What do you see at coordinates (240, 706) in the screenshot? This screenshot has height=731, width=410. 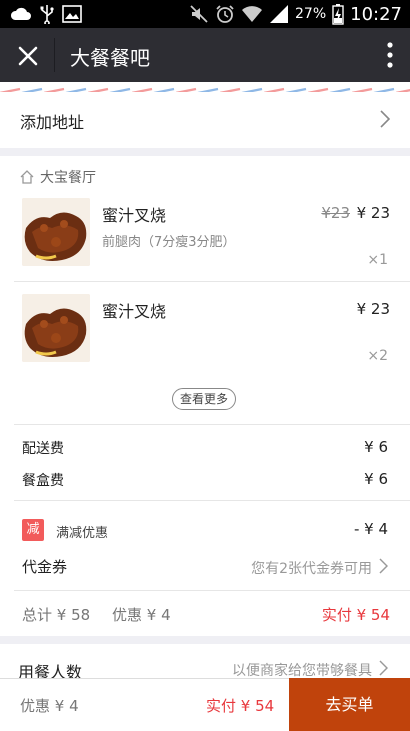 I see `bottom-paid: 实付 ¥ 54` at bounding box center [240, 706].